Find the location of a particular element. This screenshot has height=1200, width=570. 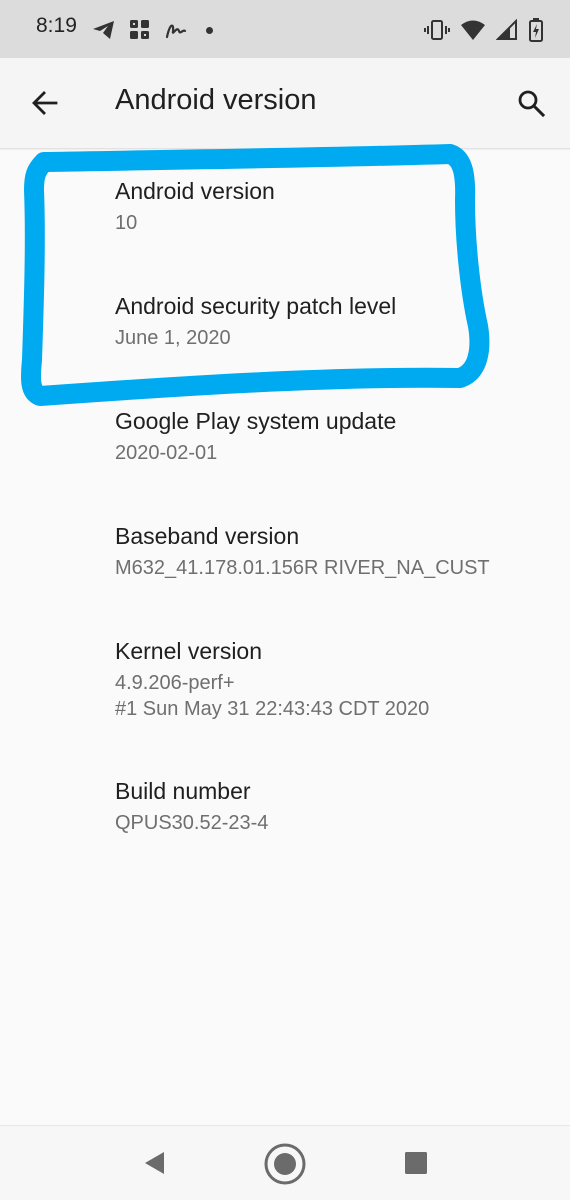

arrow-back-icon is located at coordinates (45, 103).